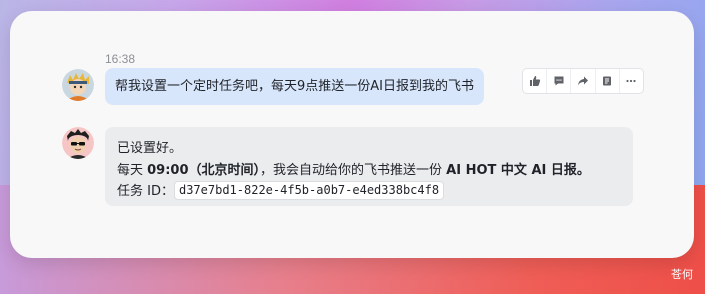 Image resolution: width=705 pixels, height=294 pixels. What do you see at coordinates (145, 191) in the screenshot?
I see `task-id-label: 任务 ID：` at bounding box center [145, 191].